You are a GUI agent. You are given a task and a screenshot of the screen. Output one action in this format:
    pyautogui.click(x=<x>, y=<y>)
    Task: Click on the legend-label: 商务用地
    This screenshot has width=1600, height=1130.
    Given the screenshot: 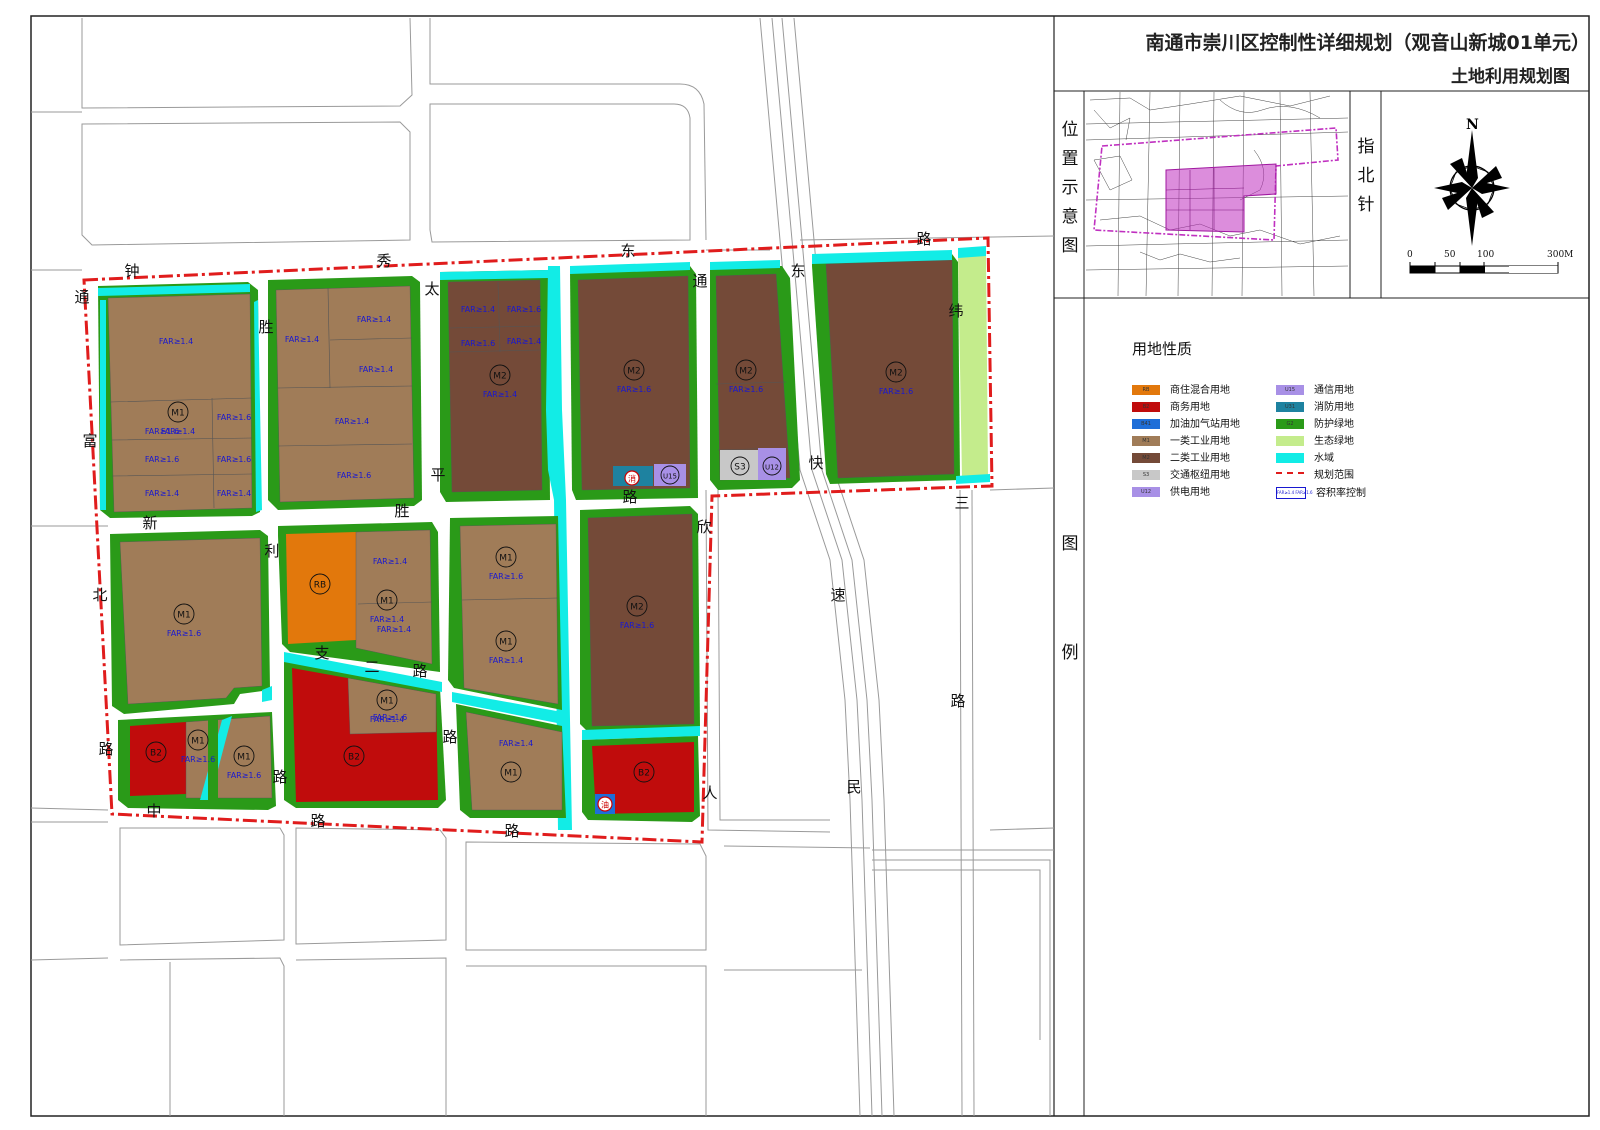 What is the action you would take?
    pyautogui.click(x=1190, y=407)
    